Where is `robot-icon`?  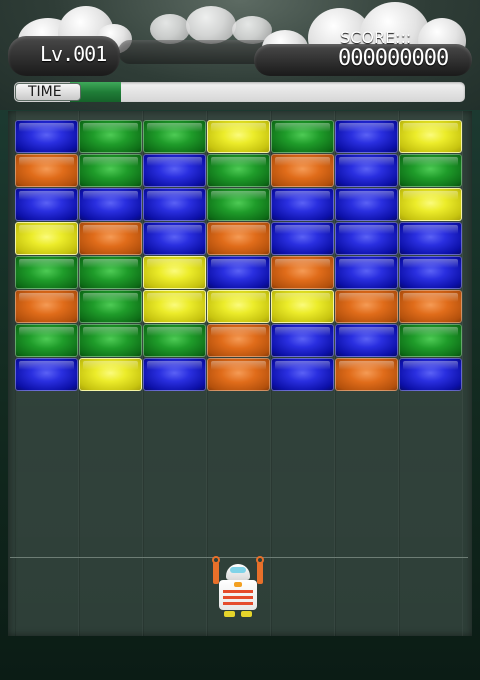
robot-icon is located at coordinates (238, 588).